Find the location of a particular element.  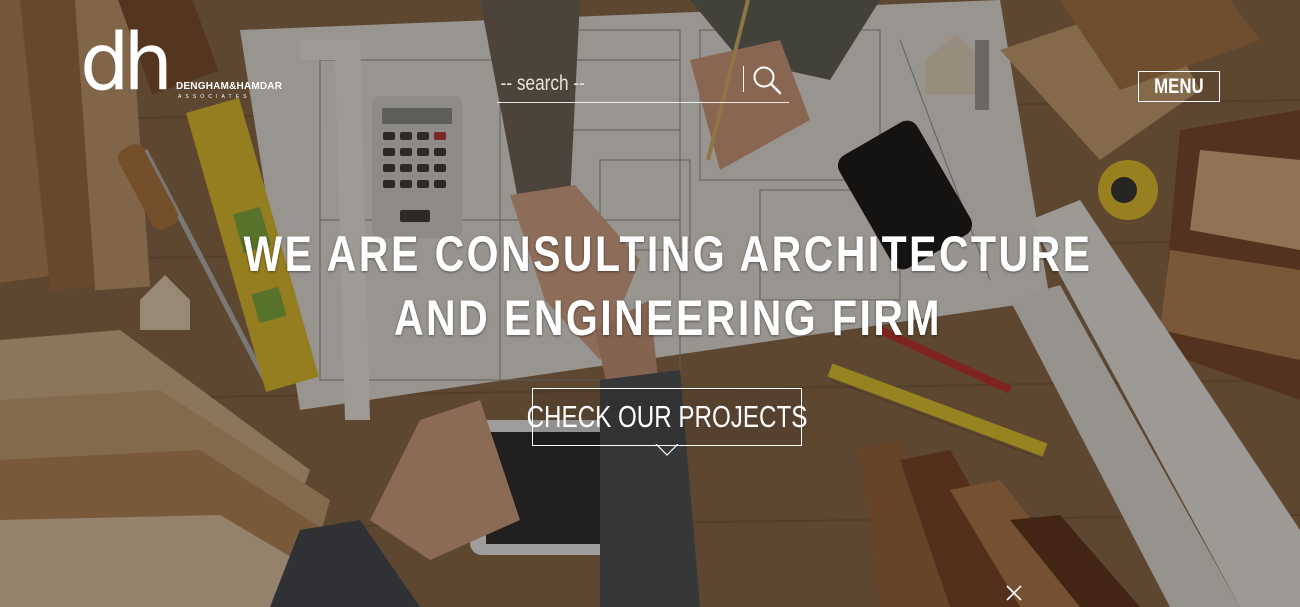

brand-logo: dh DENGHAM&HAMDAR ASSOCIATES is located at coordinates (181, 63).